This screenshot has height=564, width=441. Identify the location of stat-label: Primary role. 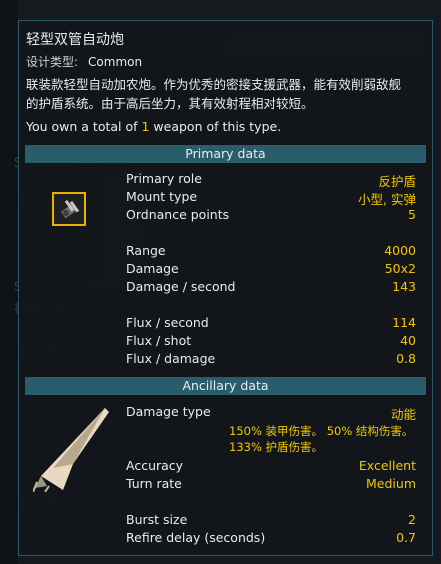
(164, 178).